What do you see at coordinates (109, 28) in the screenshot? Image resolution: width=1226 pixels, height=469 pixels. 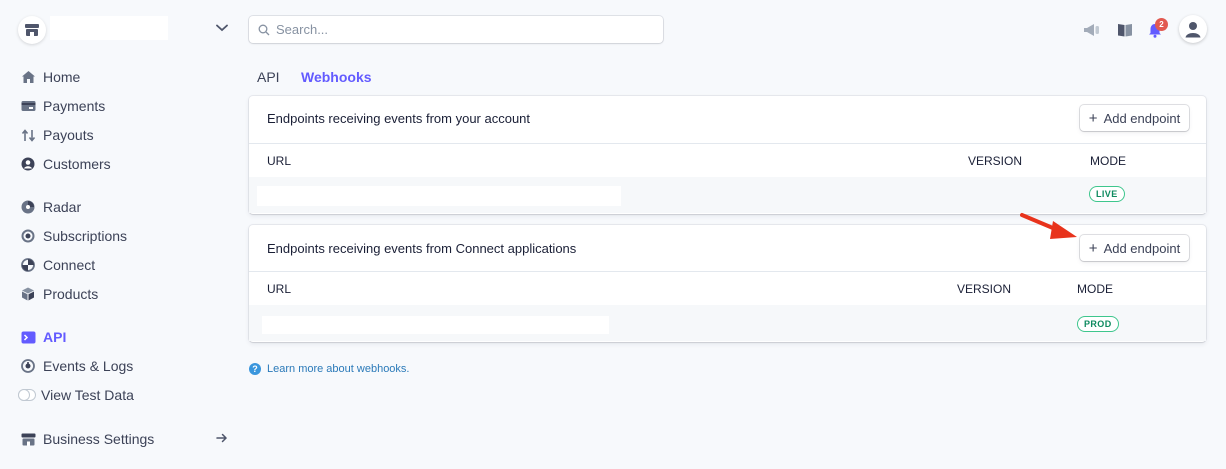 I see `account-name` at bounding box center [109, 28].